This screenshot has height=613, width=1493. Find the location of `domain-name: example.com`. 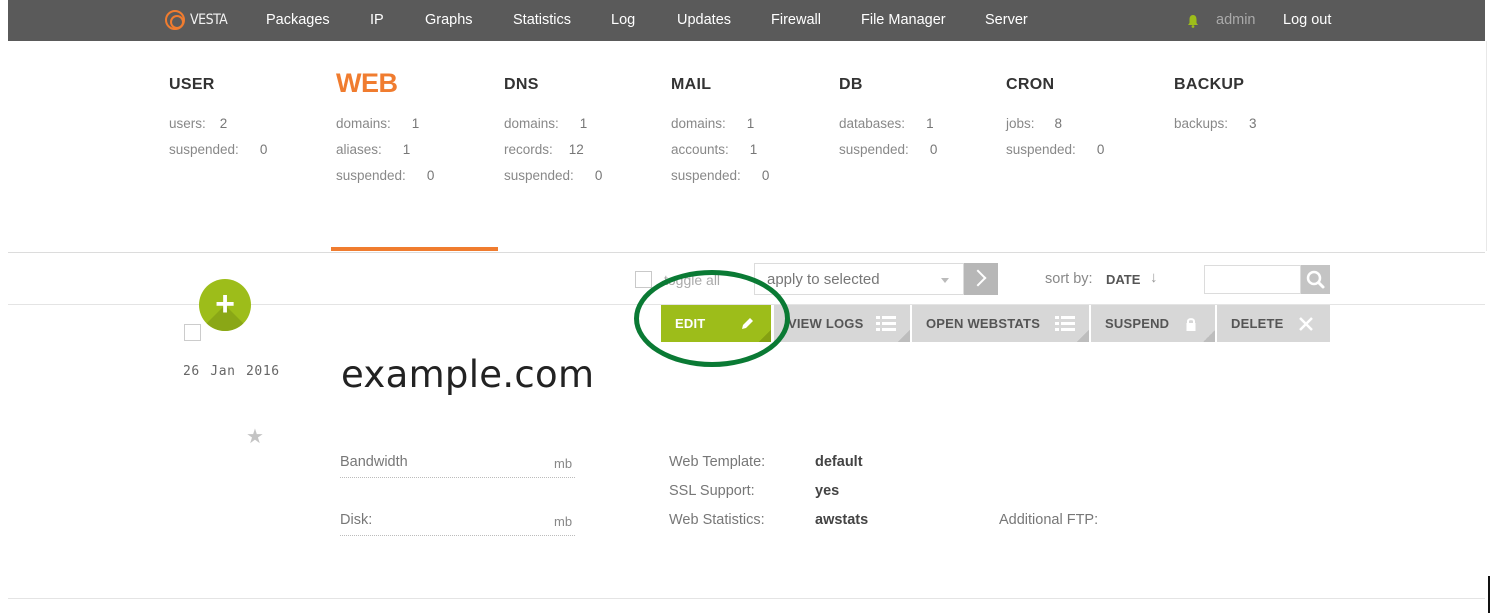

domain-name: example.com is located at coordinates (468, 374).